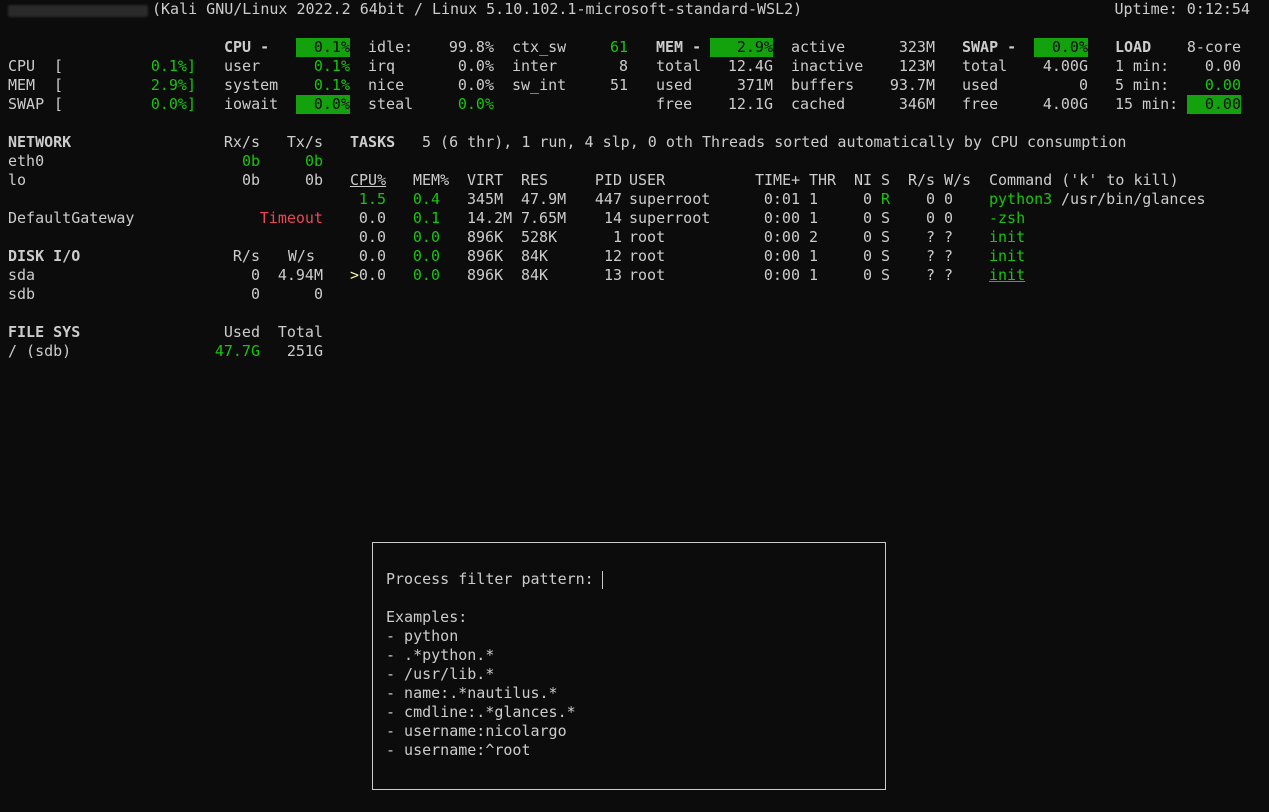 This screenshot has width=1269, height=812. I want to click on cpu-system-value: 0.1%, so click(331, 85).